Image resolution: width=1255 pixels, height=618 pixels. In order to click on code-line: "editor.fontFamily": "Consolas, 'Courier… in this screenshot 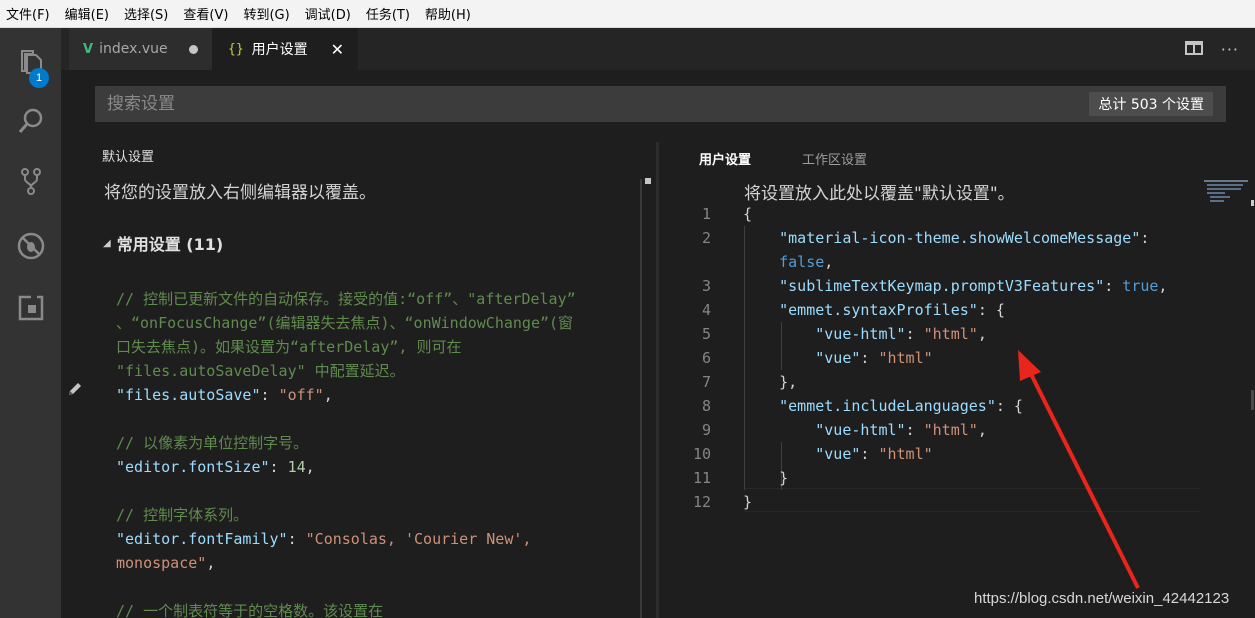, I will do `click(346, 539)`.